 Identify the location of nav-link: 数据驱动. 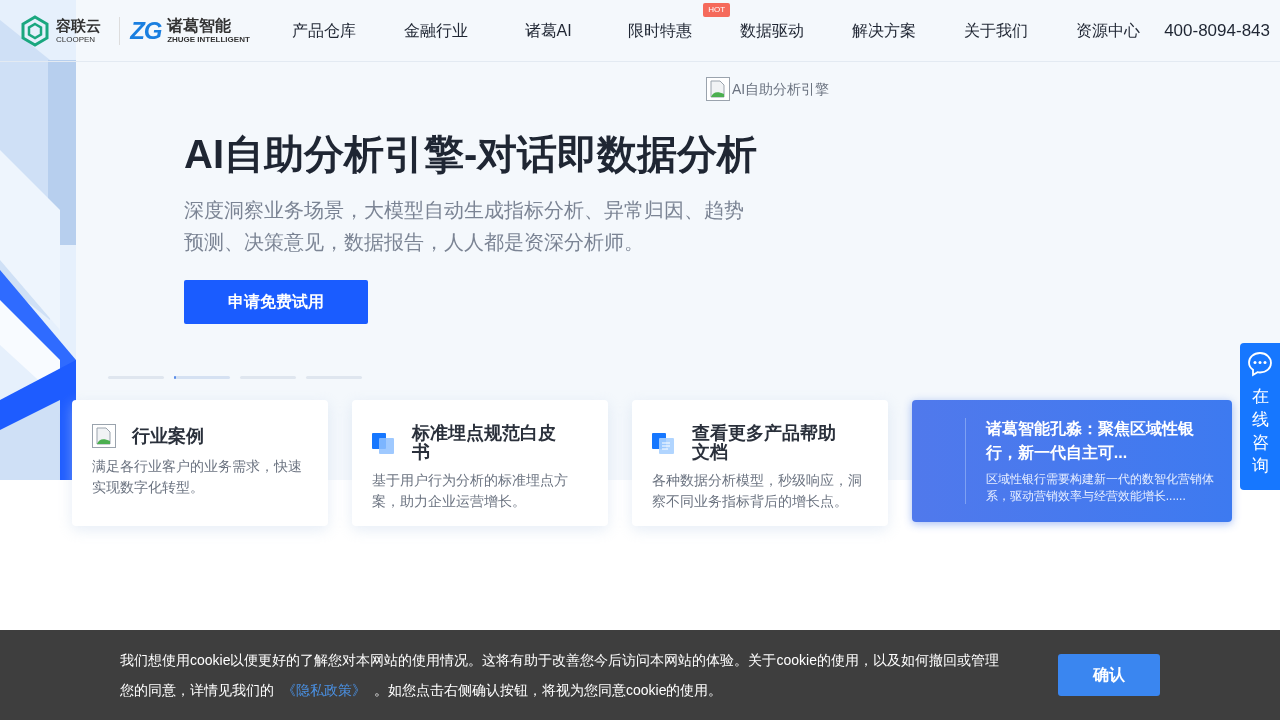
(772, 30).